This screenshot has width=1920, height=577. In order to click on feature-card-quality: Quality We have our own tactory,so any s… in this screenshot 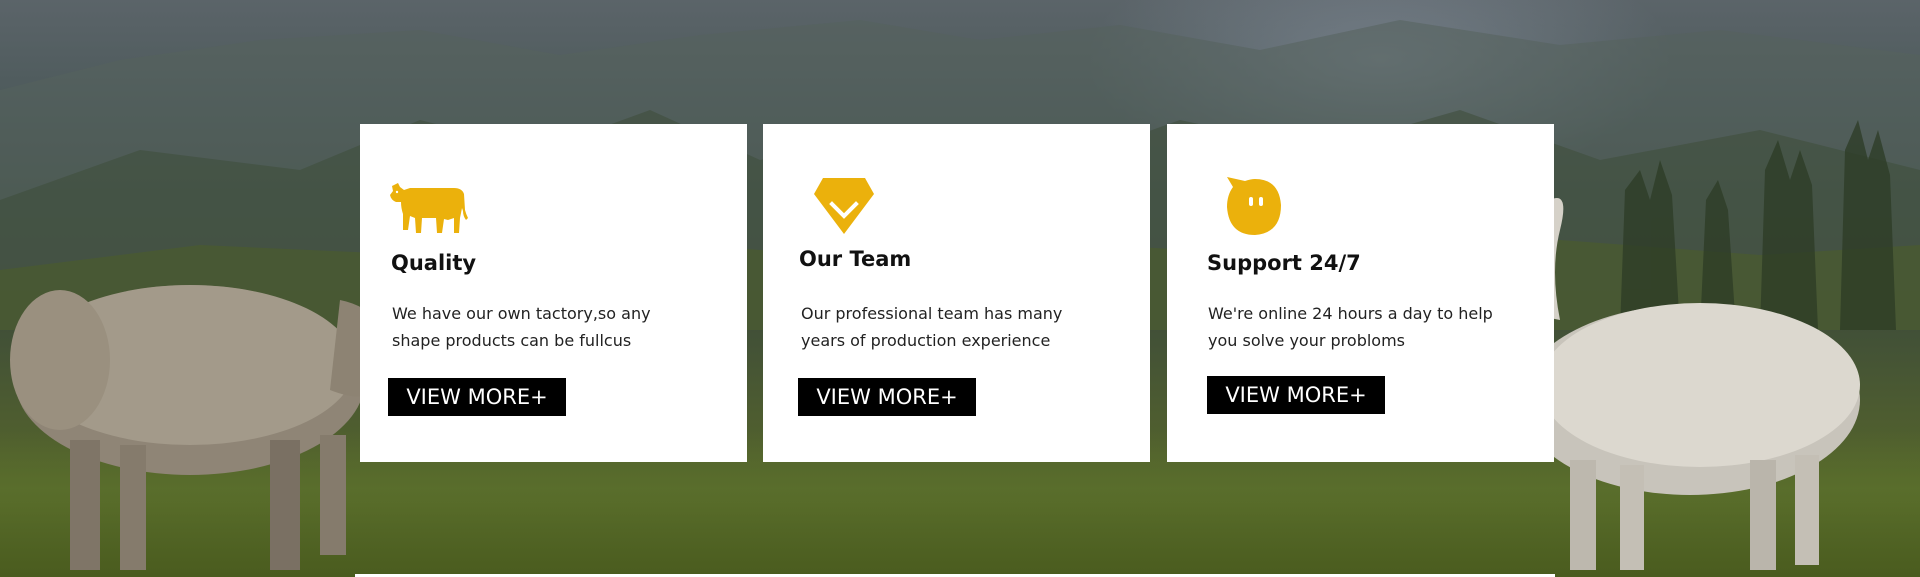, I will do `click(553, 293)`.